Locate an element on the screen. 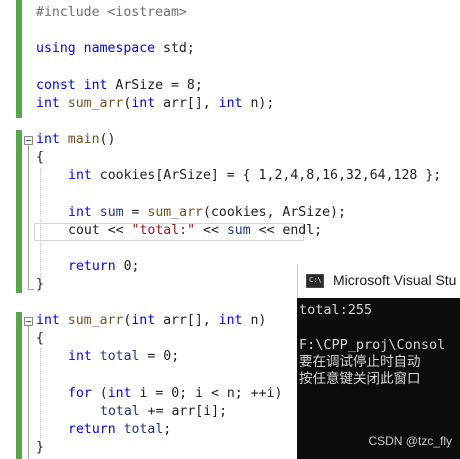  code-text: i = 0; i < n; ++i) is located at coordinates (207, 393).